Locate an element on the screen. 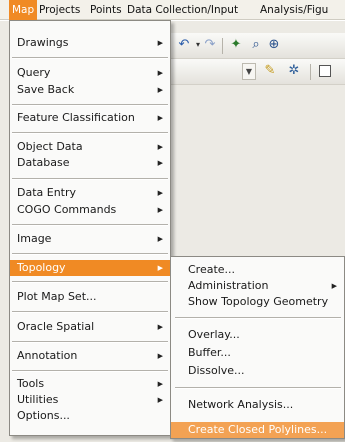  map-icon: ✎ is located at coordinates (270, 71).